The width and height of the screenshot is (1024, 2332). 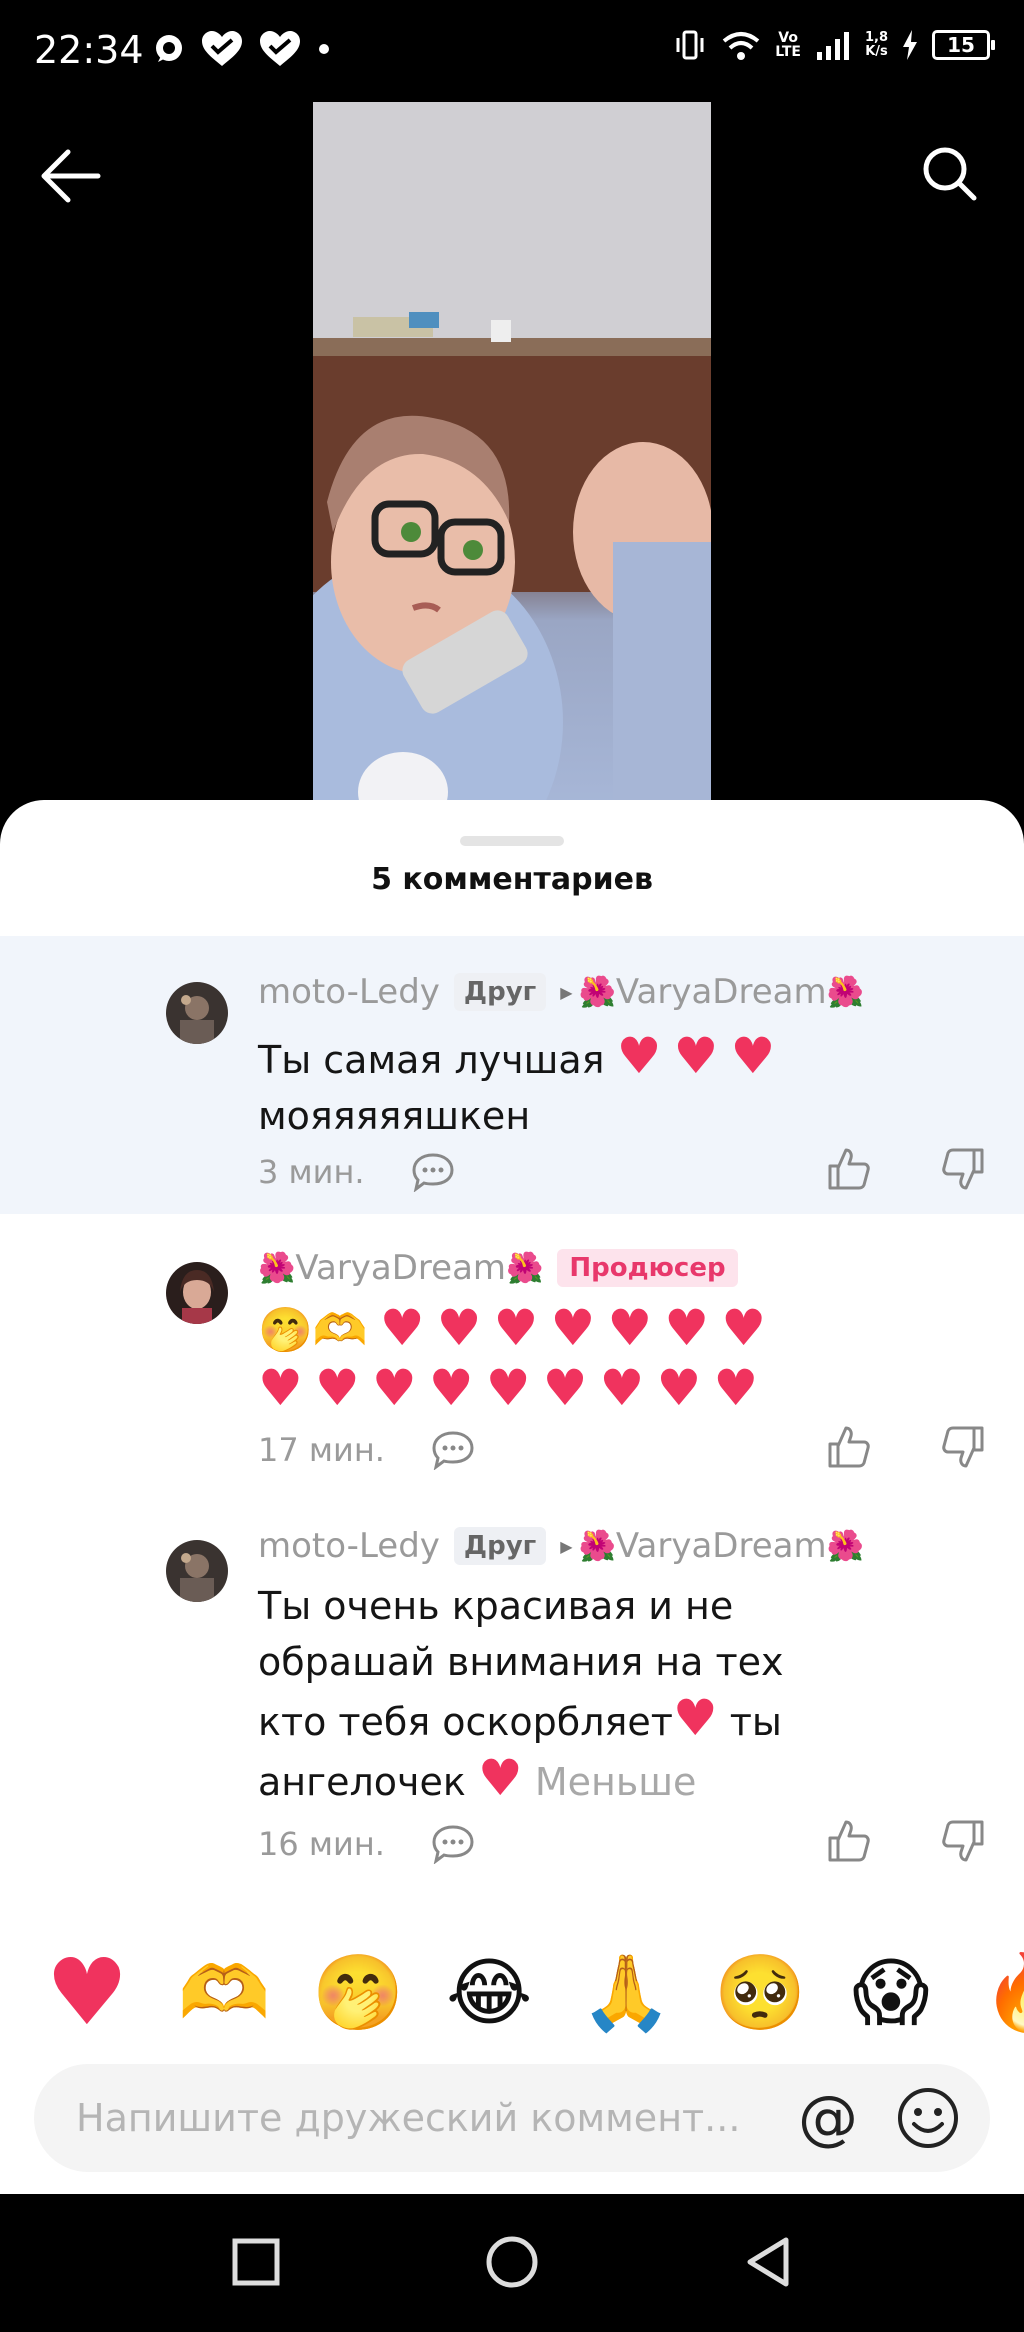 What do you see at coordinates (910, 45) in the screenshot?
I see `charging-icon` at bounding box center [910, 45].